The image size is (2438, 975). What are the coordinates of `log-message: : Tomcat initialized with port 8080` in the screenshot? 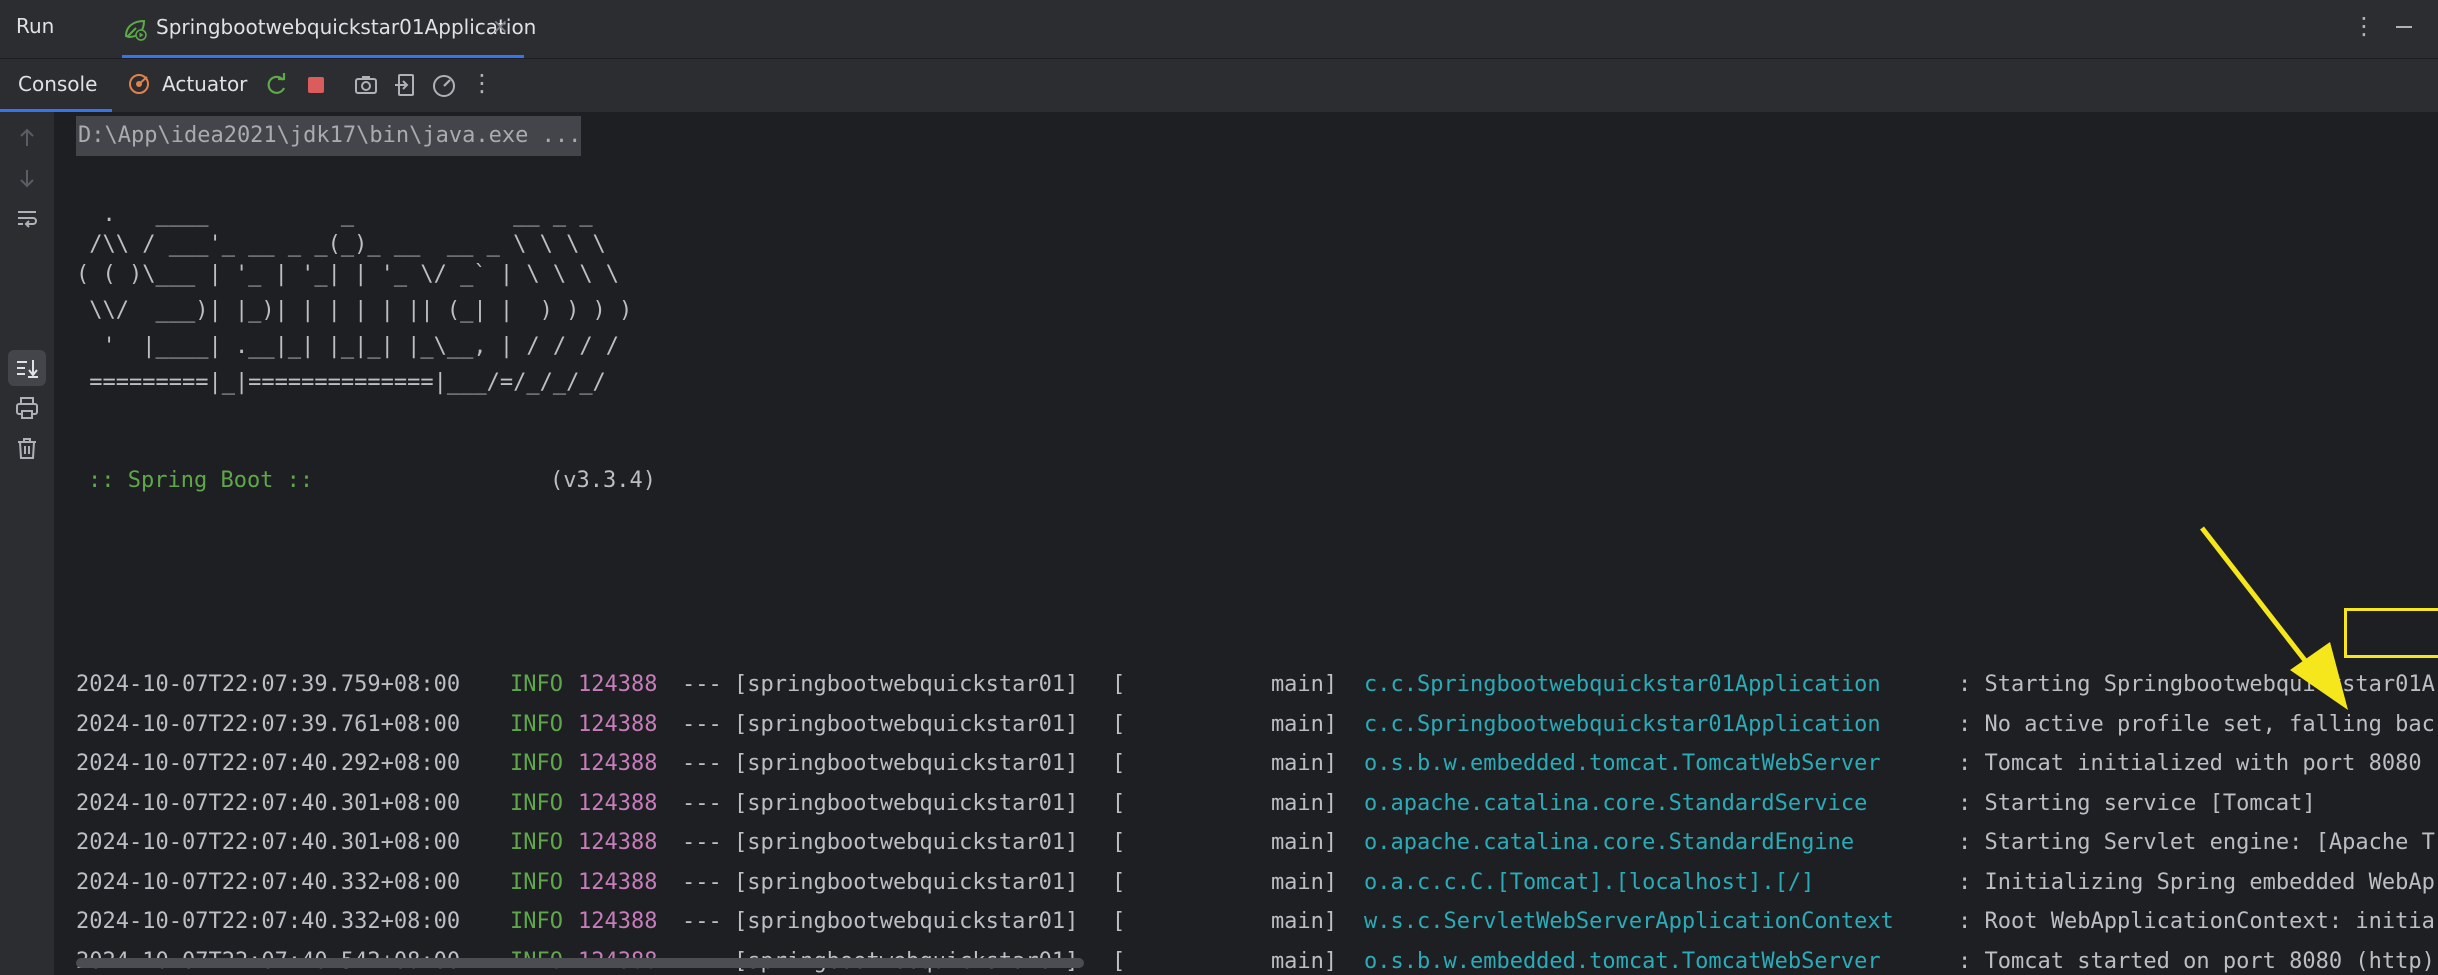 It's located at (2190, 763).